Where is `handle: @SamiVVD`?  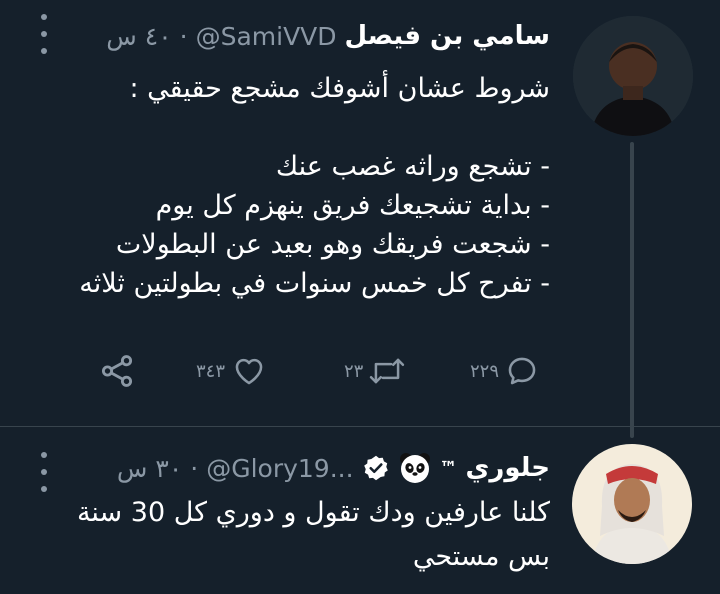
handle: @SamiVVD is located at coordinates (266, 36).